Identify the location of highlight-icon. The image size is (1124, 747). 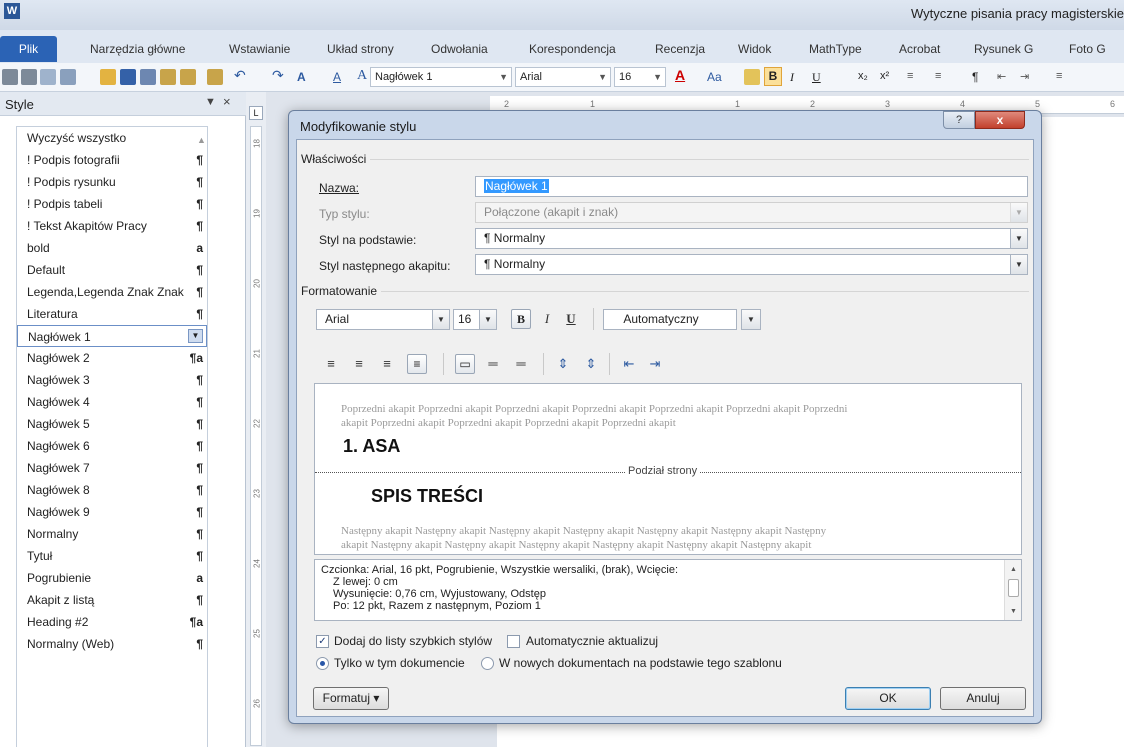
(752, 77).